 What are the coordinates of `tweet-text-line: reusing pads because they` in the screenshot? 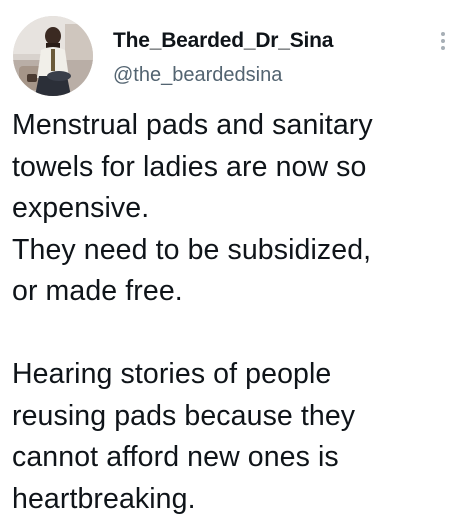 It's located at (184, 415).